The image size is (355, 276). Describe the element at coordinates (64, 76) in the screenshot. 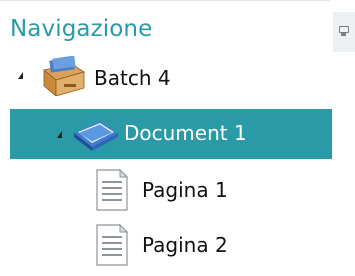

I see `archive-box-icon` at that location.